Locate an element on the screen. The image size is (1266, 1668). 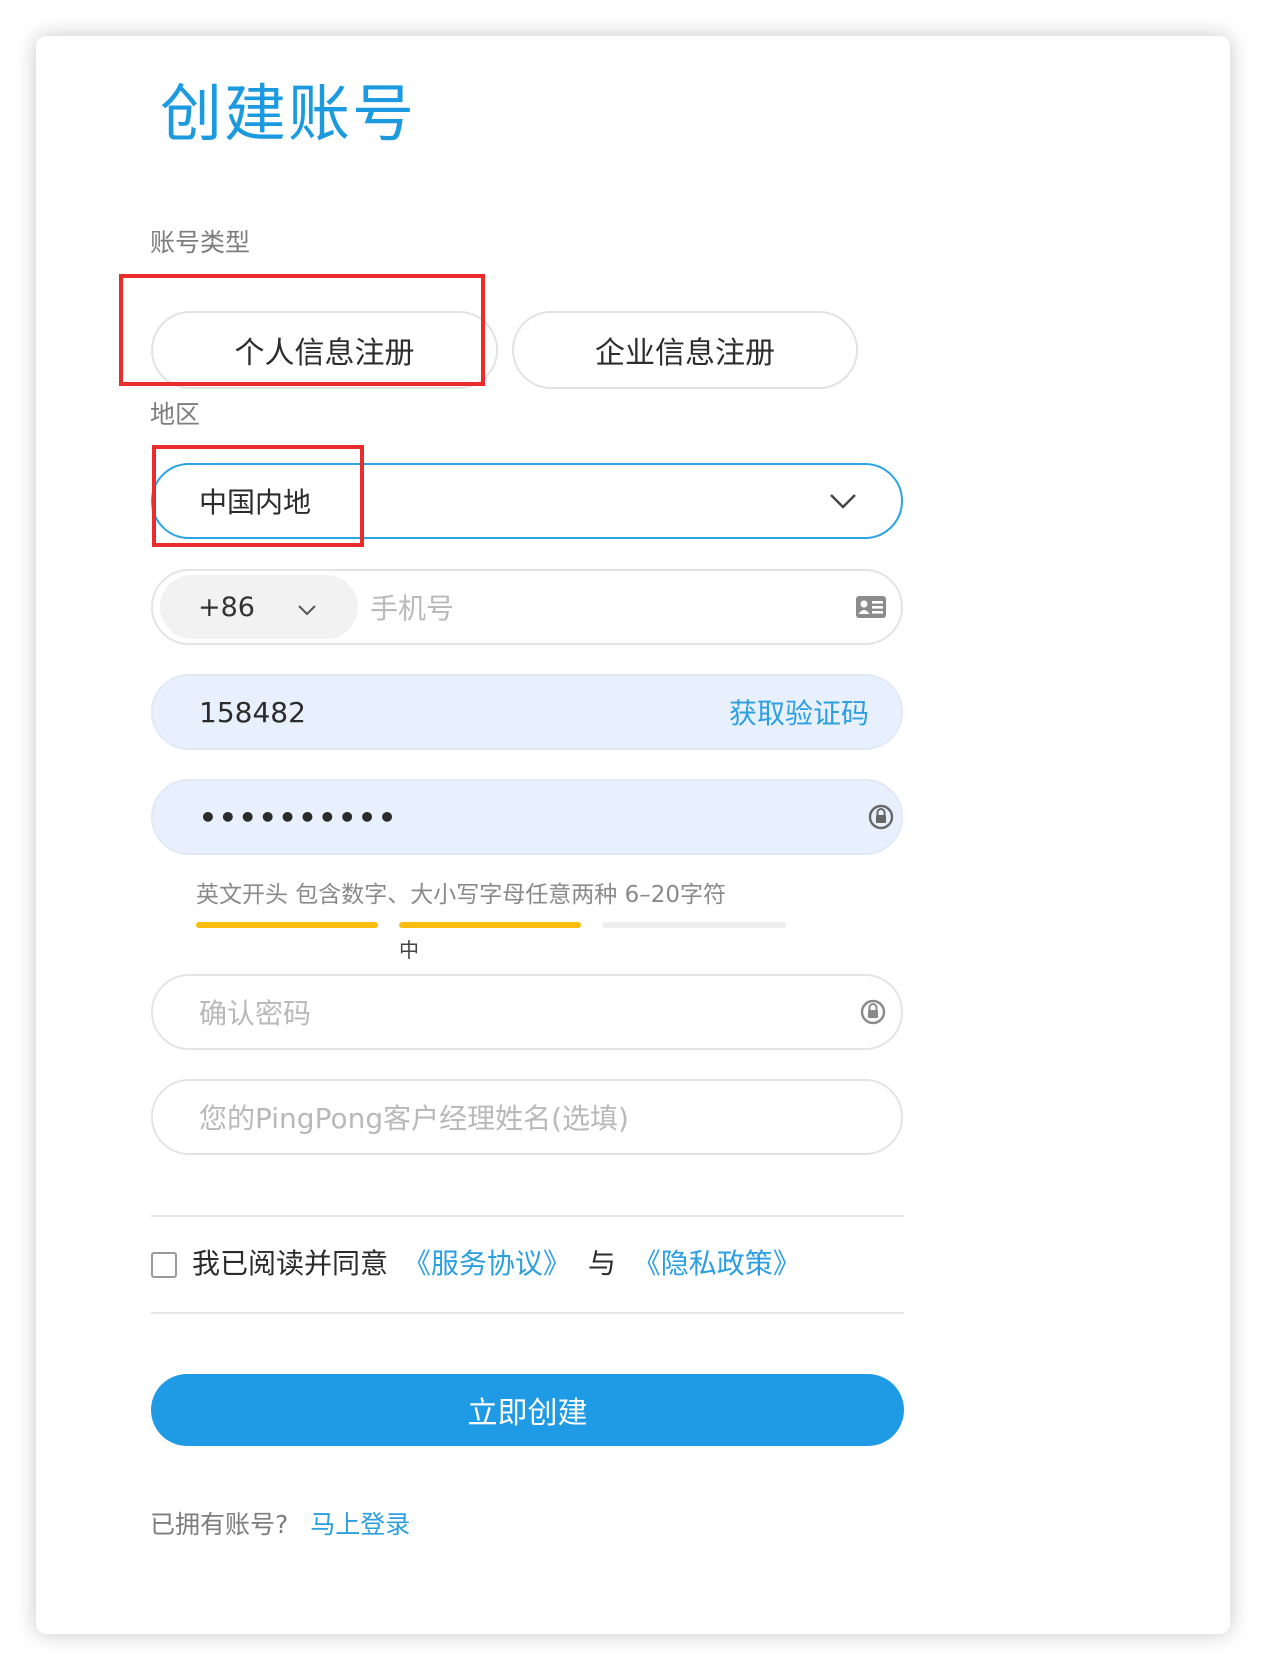
login-prompt: 已拥有账号? is located at coordinates (219, 1524).